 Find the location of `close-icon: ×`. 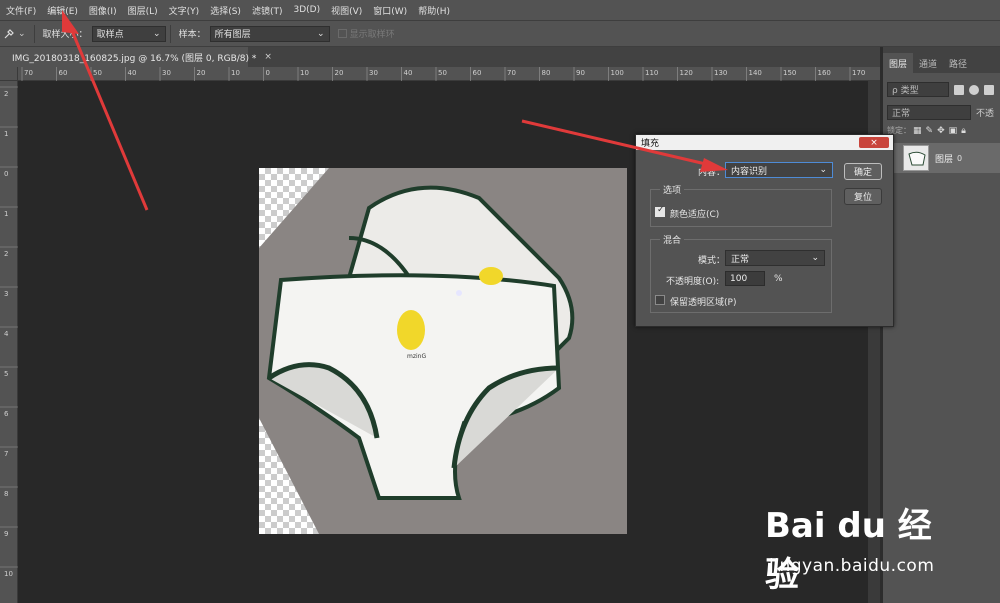

close-icon: × is located at coordinates (874, 142).